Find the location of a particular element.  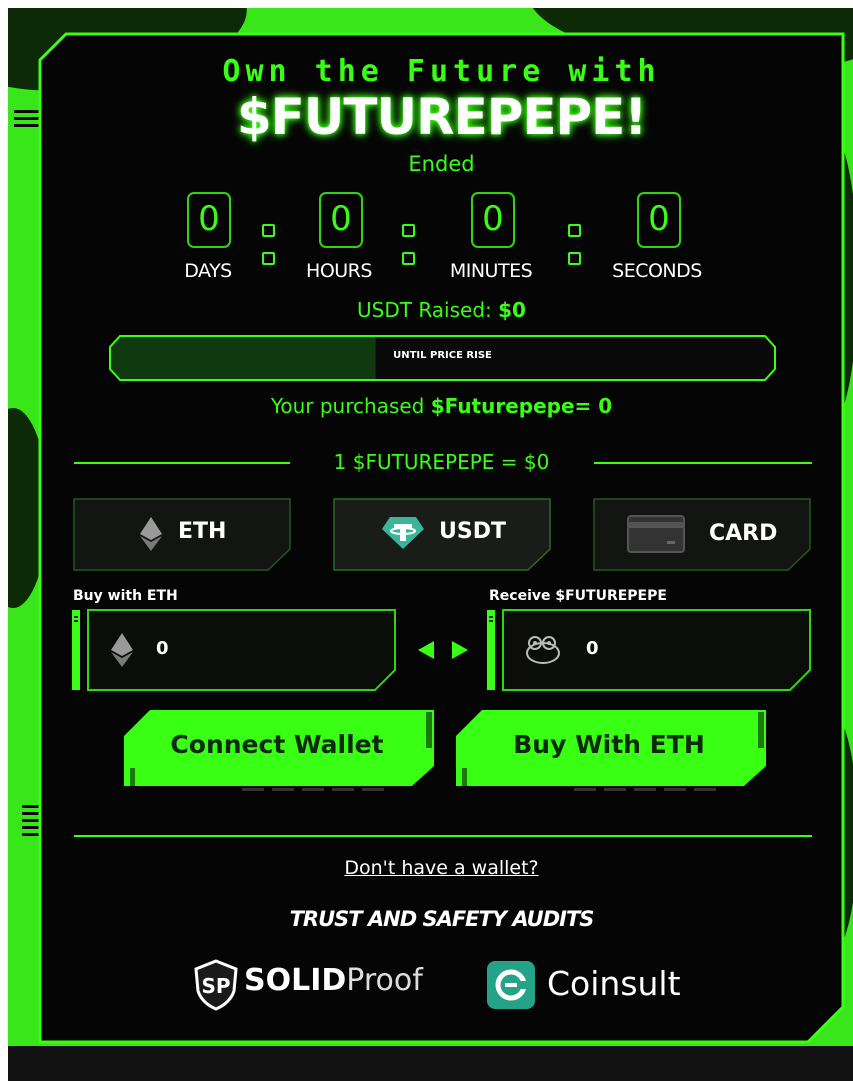

shield-icon: SP is located at coordinates (216, 985).